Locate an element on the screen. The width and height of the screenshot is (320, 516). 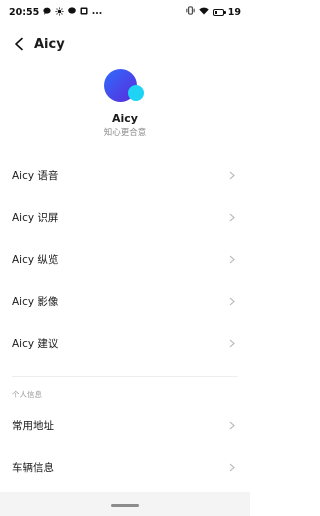
status-left: 20:55 is located at coordinates (55, 12).